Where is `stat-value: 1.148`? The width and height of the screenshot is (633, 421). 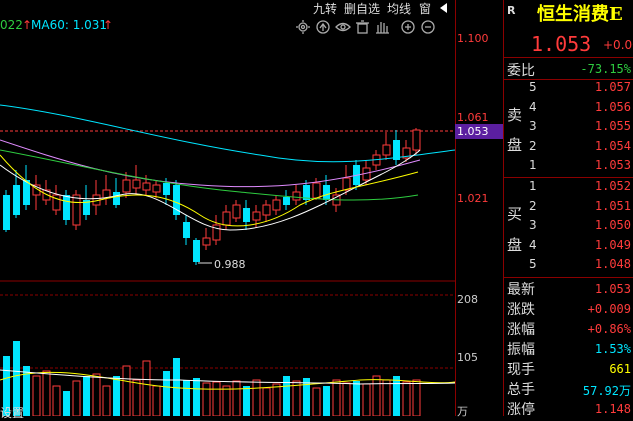 stat-value: 1.148 is located at coordinates (612, 409).